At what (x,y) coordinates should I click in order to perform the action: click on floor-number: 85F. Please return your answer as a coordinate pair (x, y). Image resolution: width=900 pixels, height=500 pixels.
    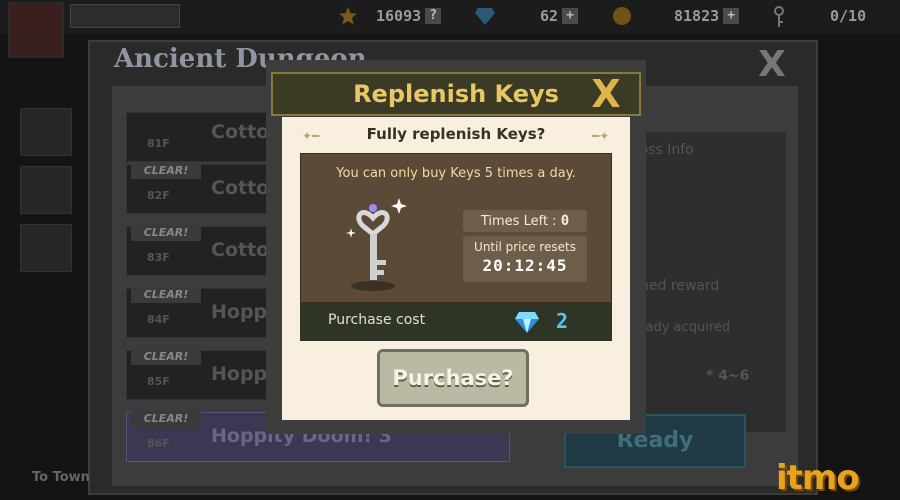
    Looking at the image, I should click on (158, 381).